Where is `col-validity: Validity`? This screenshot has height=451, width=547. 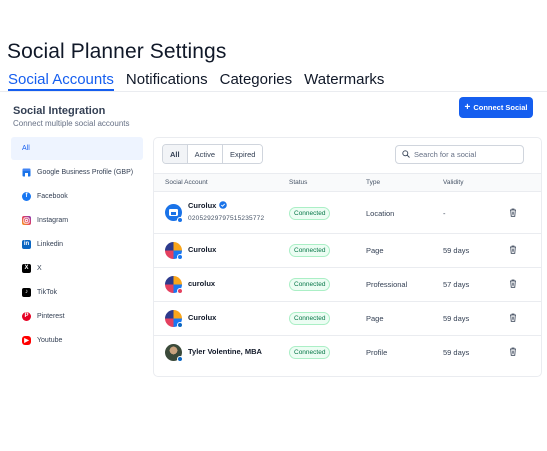
col-validity: Validity is located at coordinates (453, 182).